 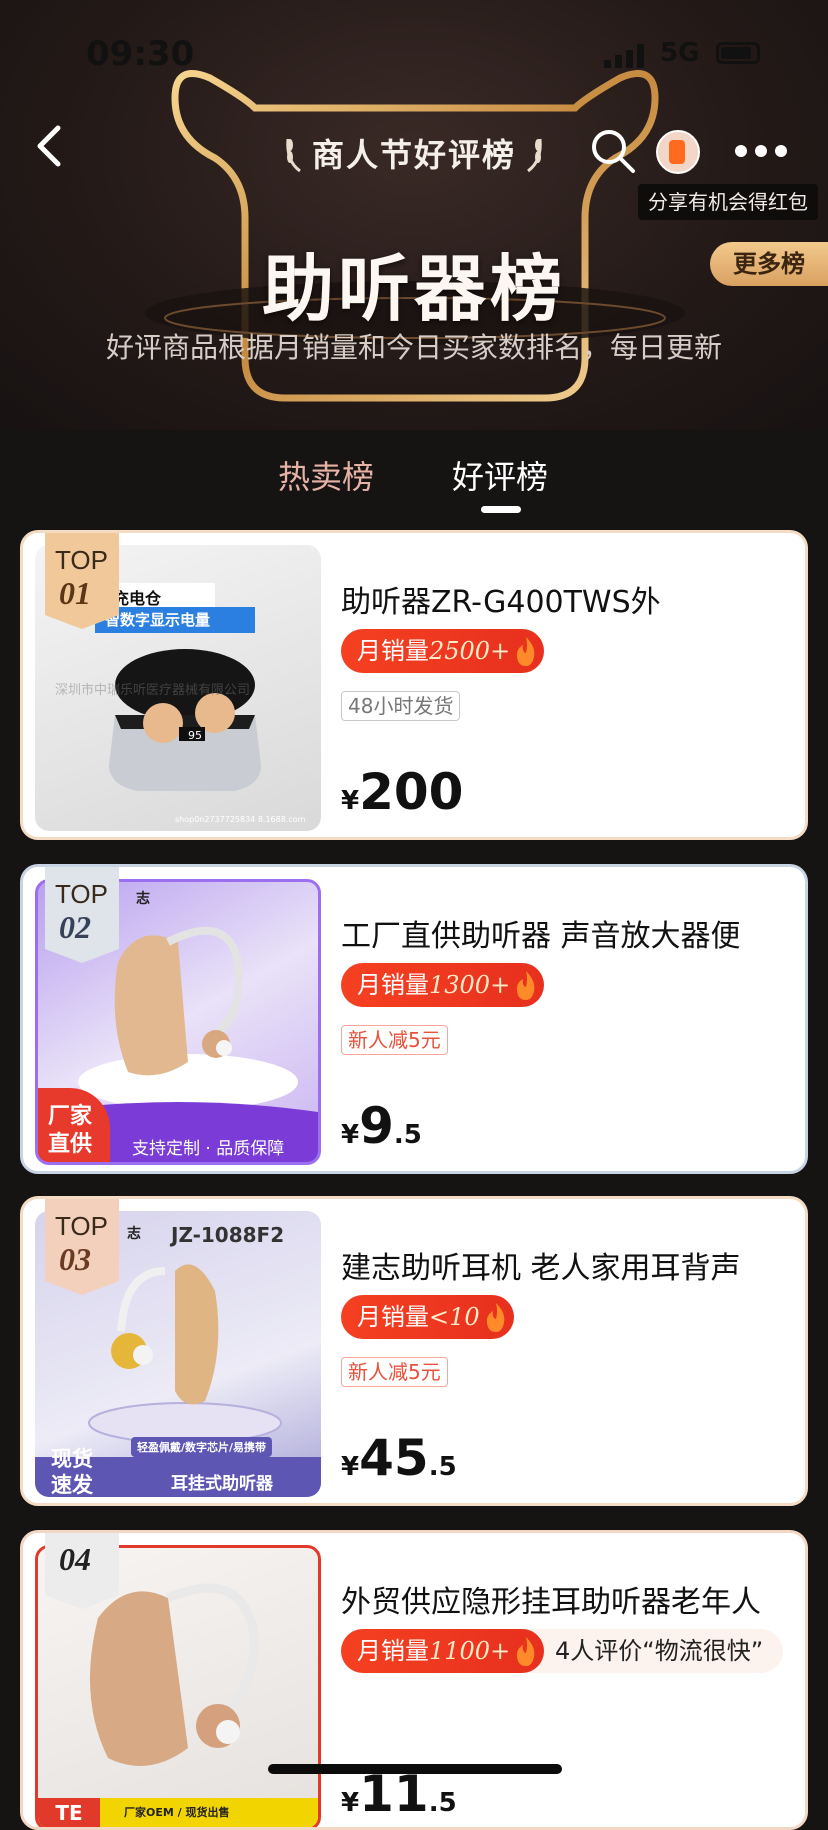 What do you see at coordinates (541, 1265) in the screenshot?
I see `product-name: 建志助听耳机 老人家用耳背声` at bounding box center [541, 1265].